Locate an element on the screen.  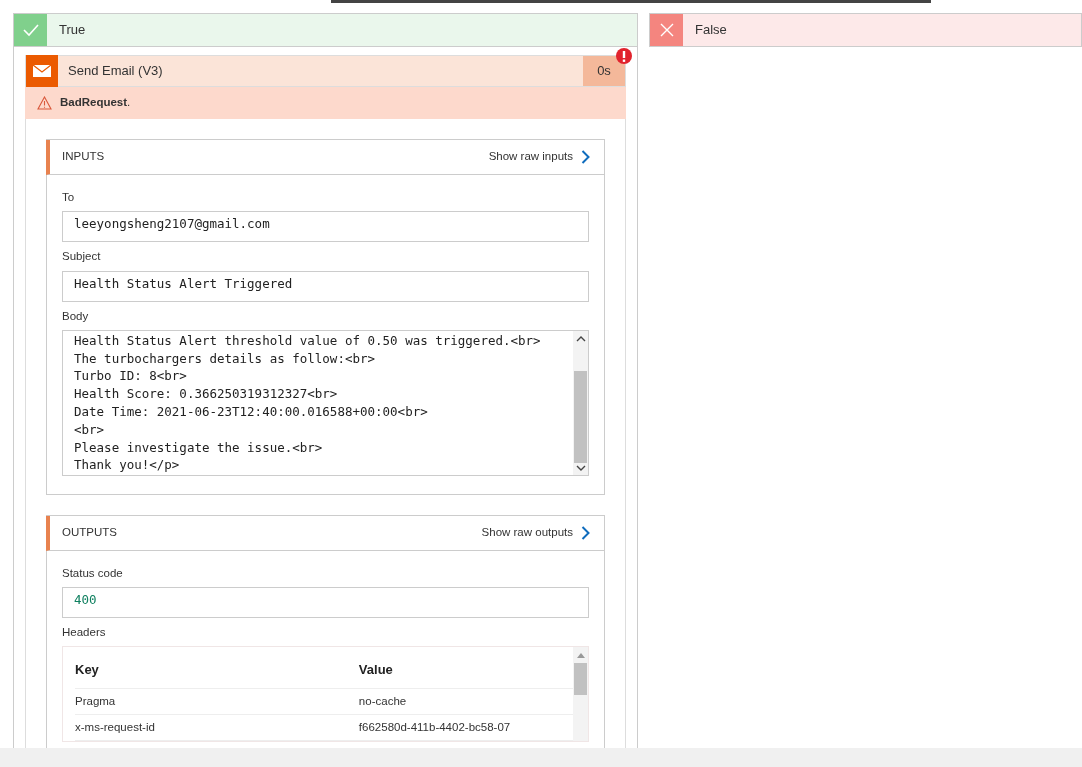
chevron-down-icon is located at coordinates (580, 467).